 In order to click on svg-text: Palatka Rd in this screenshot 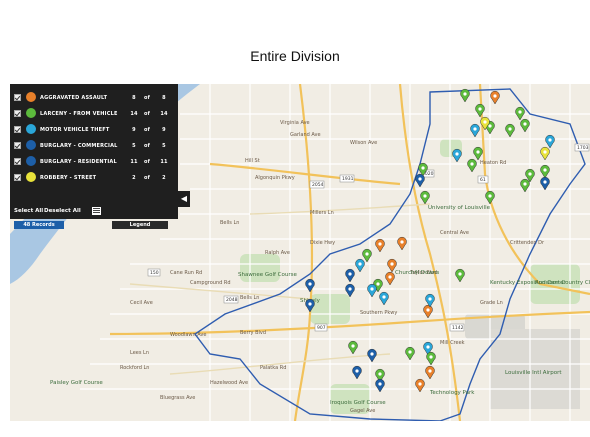, I will do `click(273, 368)`.